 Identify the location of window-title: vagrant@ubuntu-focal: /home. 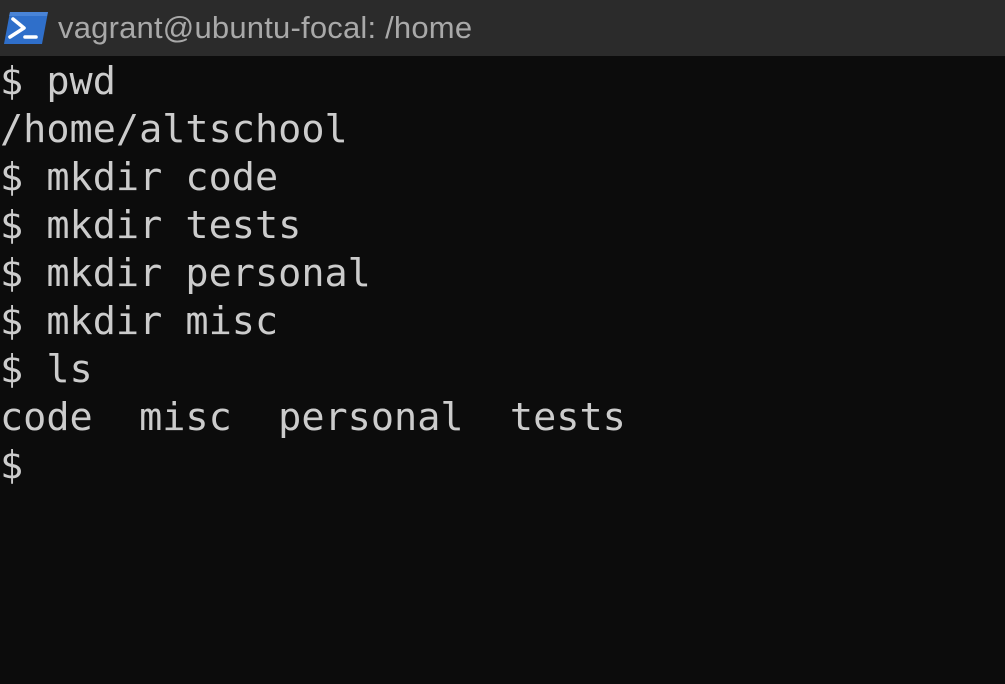
(265, 27).